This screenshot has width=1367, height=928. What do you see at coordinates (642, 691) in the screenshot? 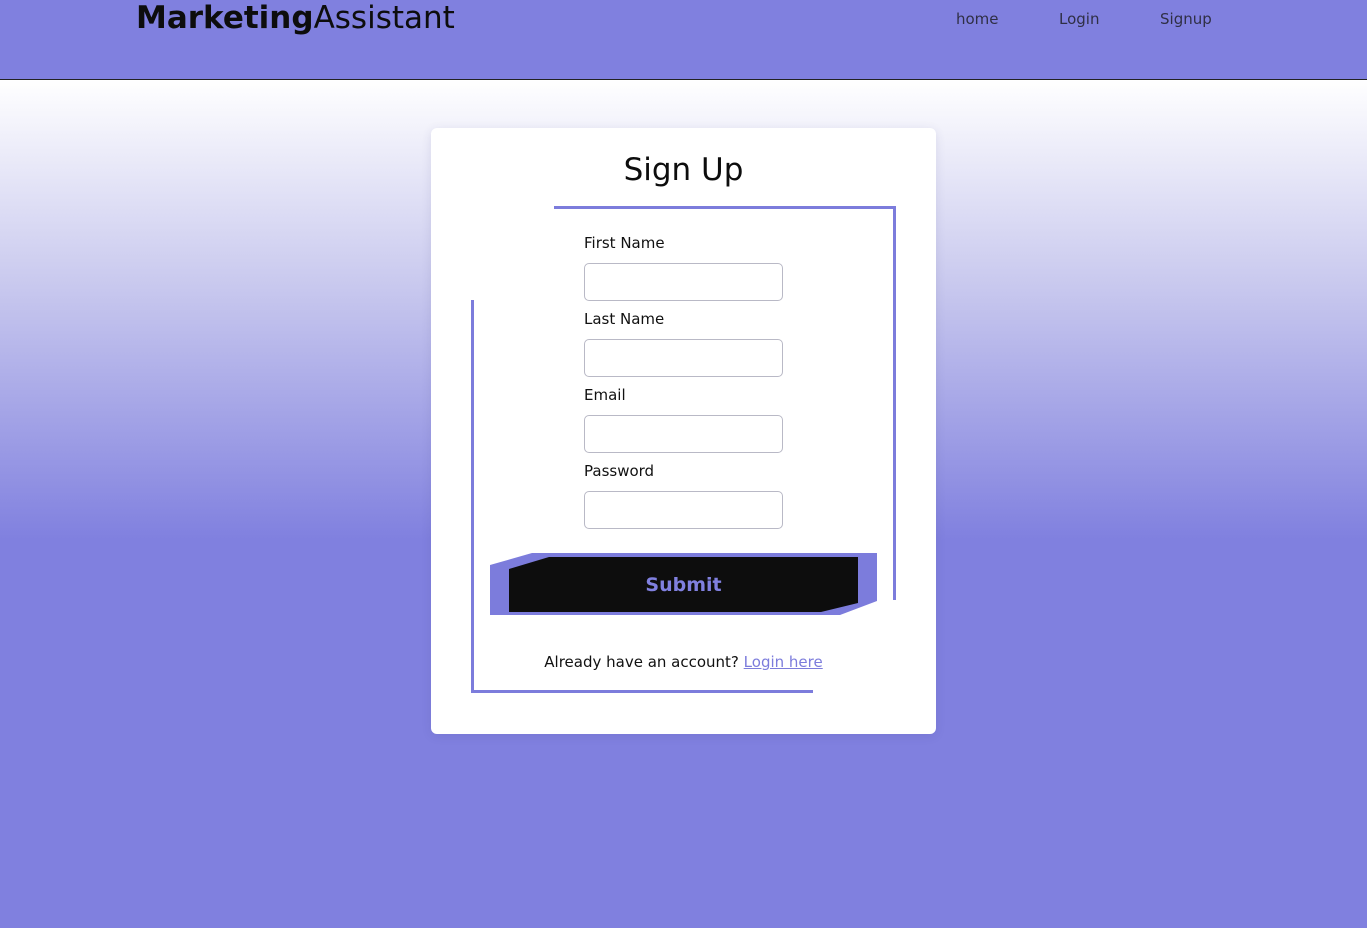
I see `frame-border-bottom` at bounding box center [642, 691].